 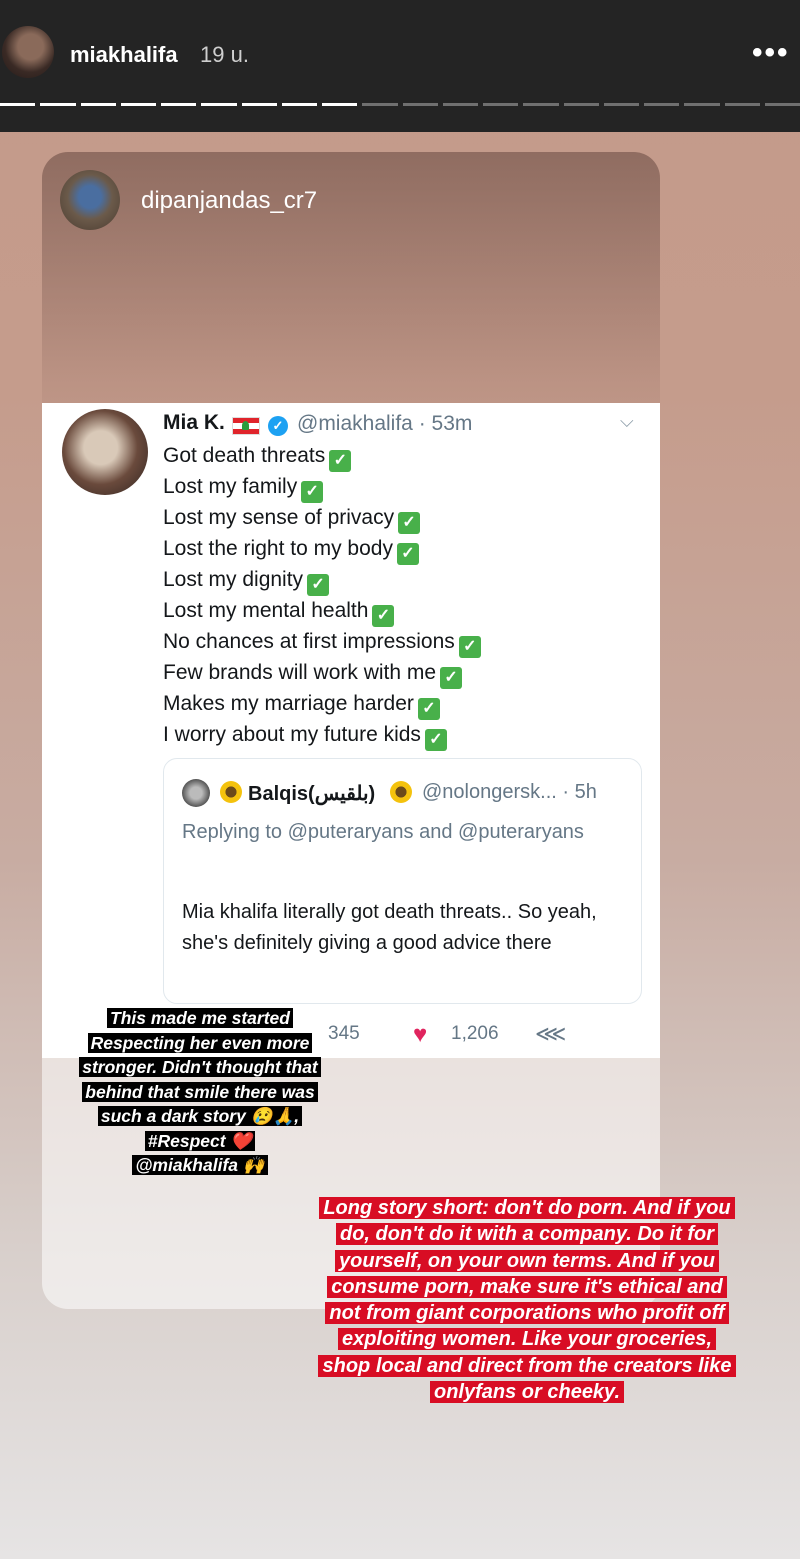 I want to click on story-timestamp: 19 u., so click(x=224, y=54).